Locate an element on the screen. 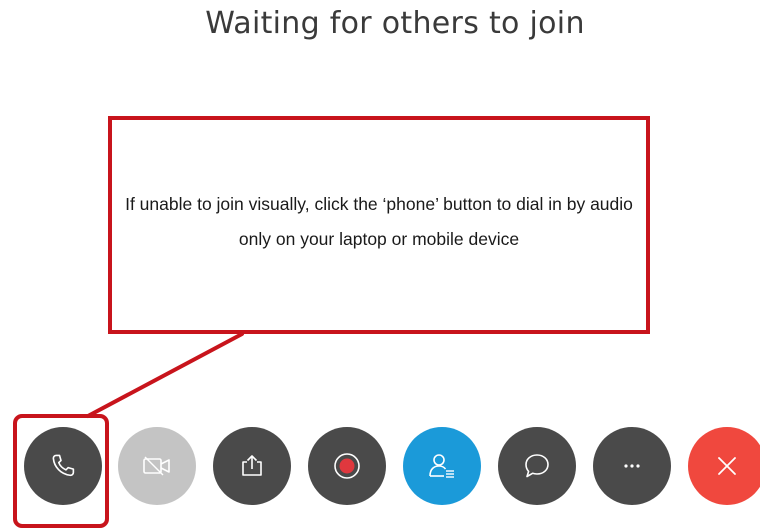 The image size is (760, 531). chat-button is located at coordinates (537, 466).